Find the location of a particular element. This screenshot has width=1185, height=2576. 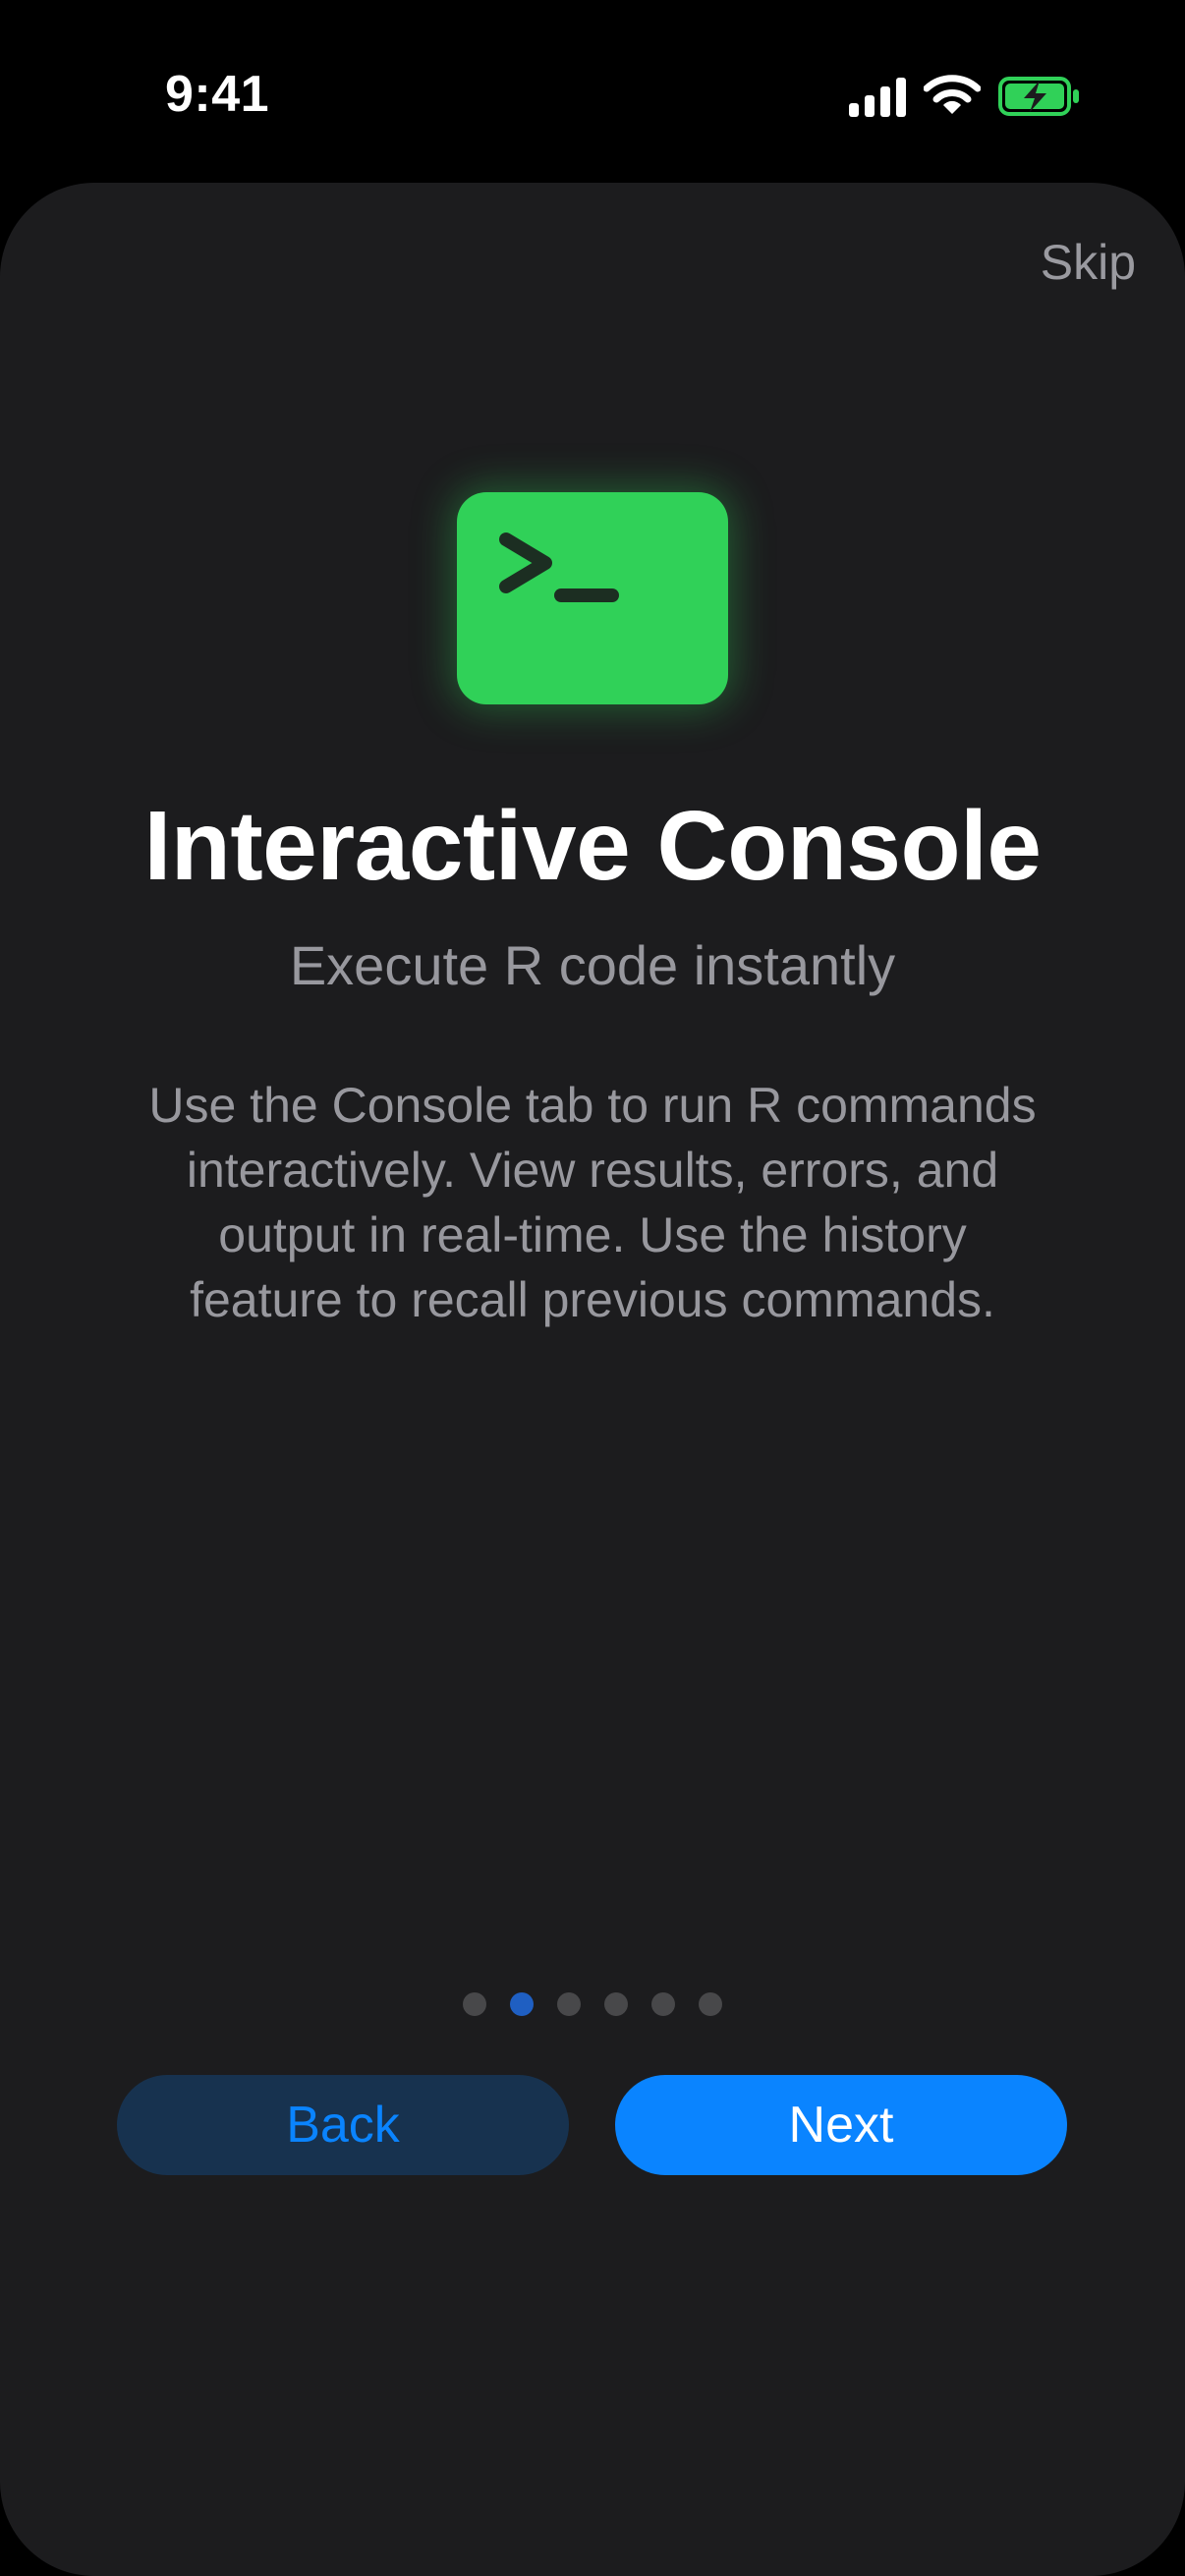

signal-icon is located at coordinates (878, 97).